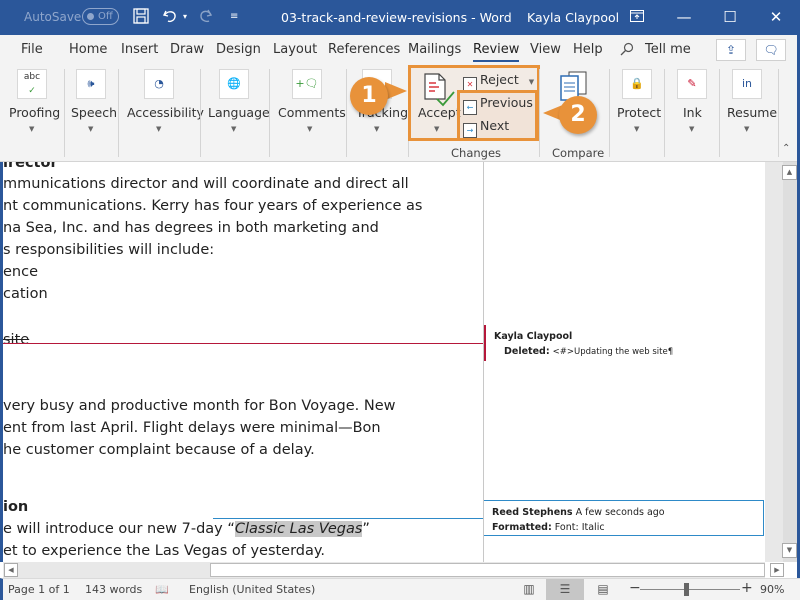  What do you see at coordinates (627, 51) in the screenshot?
I see `search-icon` at bounding box center [627, 51].